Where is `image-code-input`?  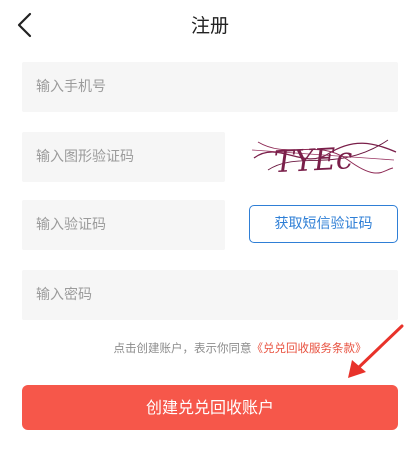 image-code-input is located at coordinates (123, 157).